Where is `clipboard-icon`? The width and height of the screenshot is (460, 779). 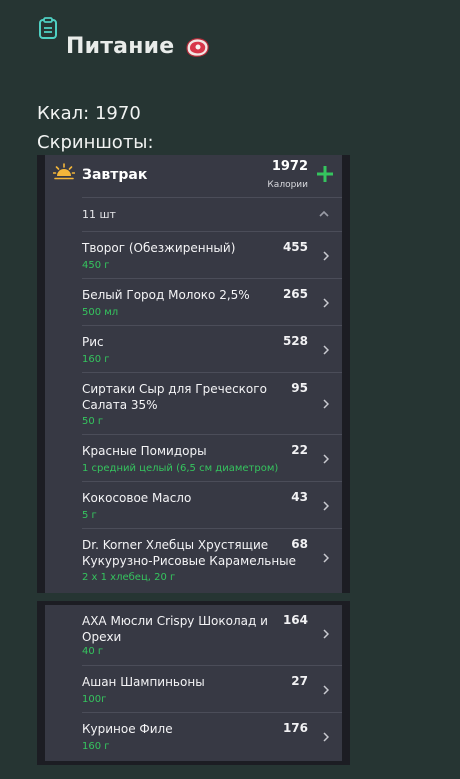
clipboard-icon is located at coordinates (48, 28).